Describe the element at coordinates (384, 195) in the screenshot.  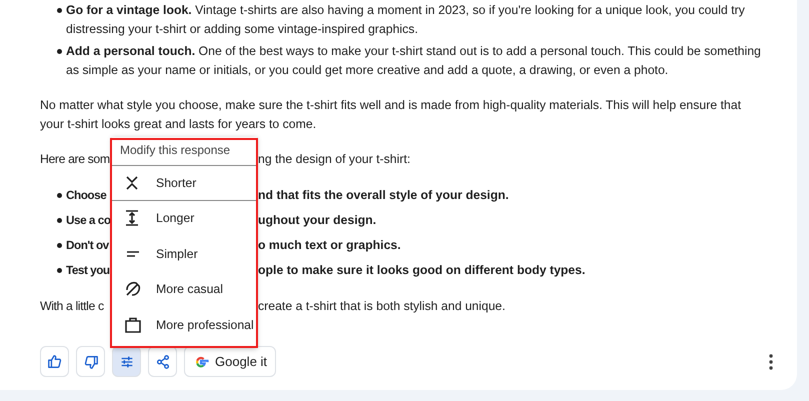
I see `list-item-text: nd that fits the overall style of your design.` at that location.